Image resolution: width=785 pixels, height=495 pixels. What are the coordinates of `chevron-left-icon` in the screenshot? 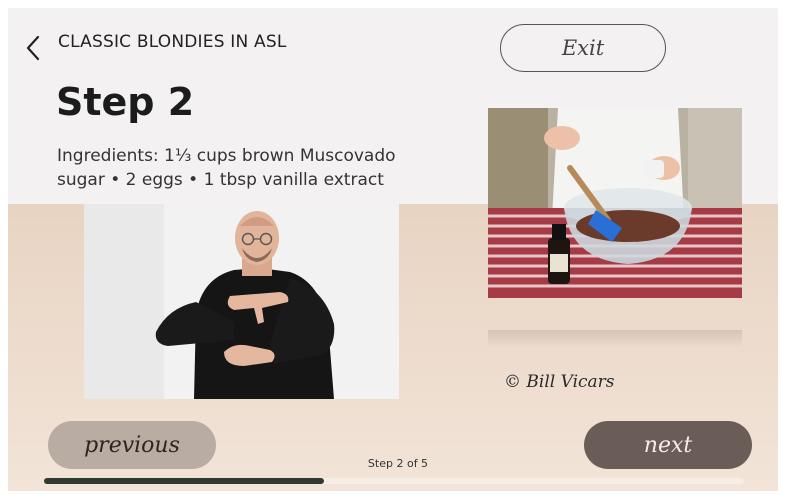 It's located at (33, 48).